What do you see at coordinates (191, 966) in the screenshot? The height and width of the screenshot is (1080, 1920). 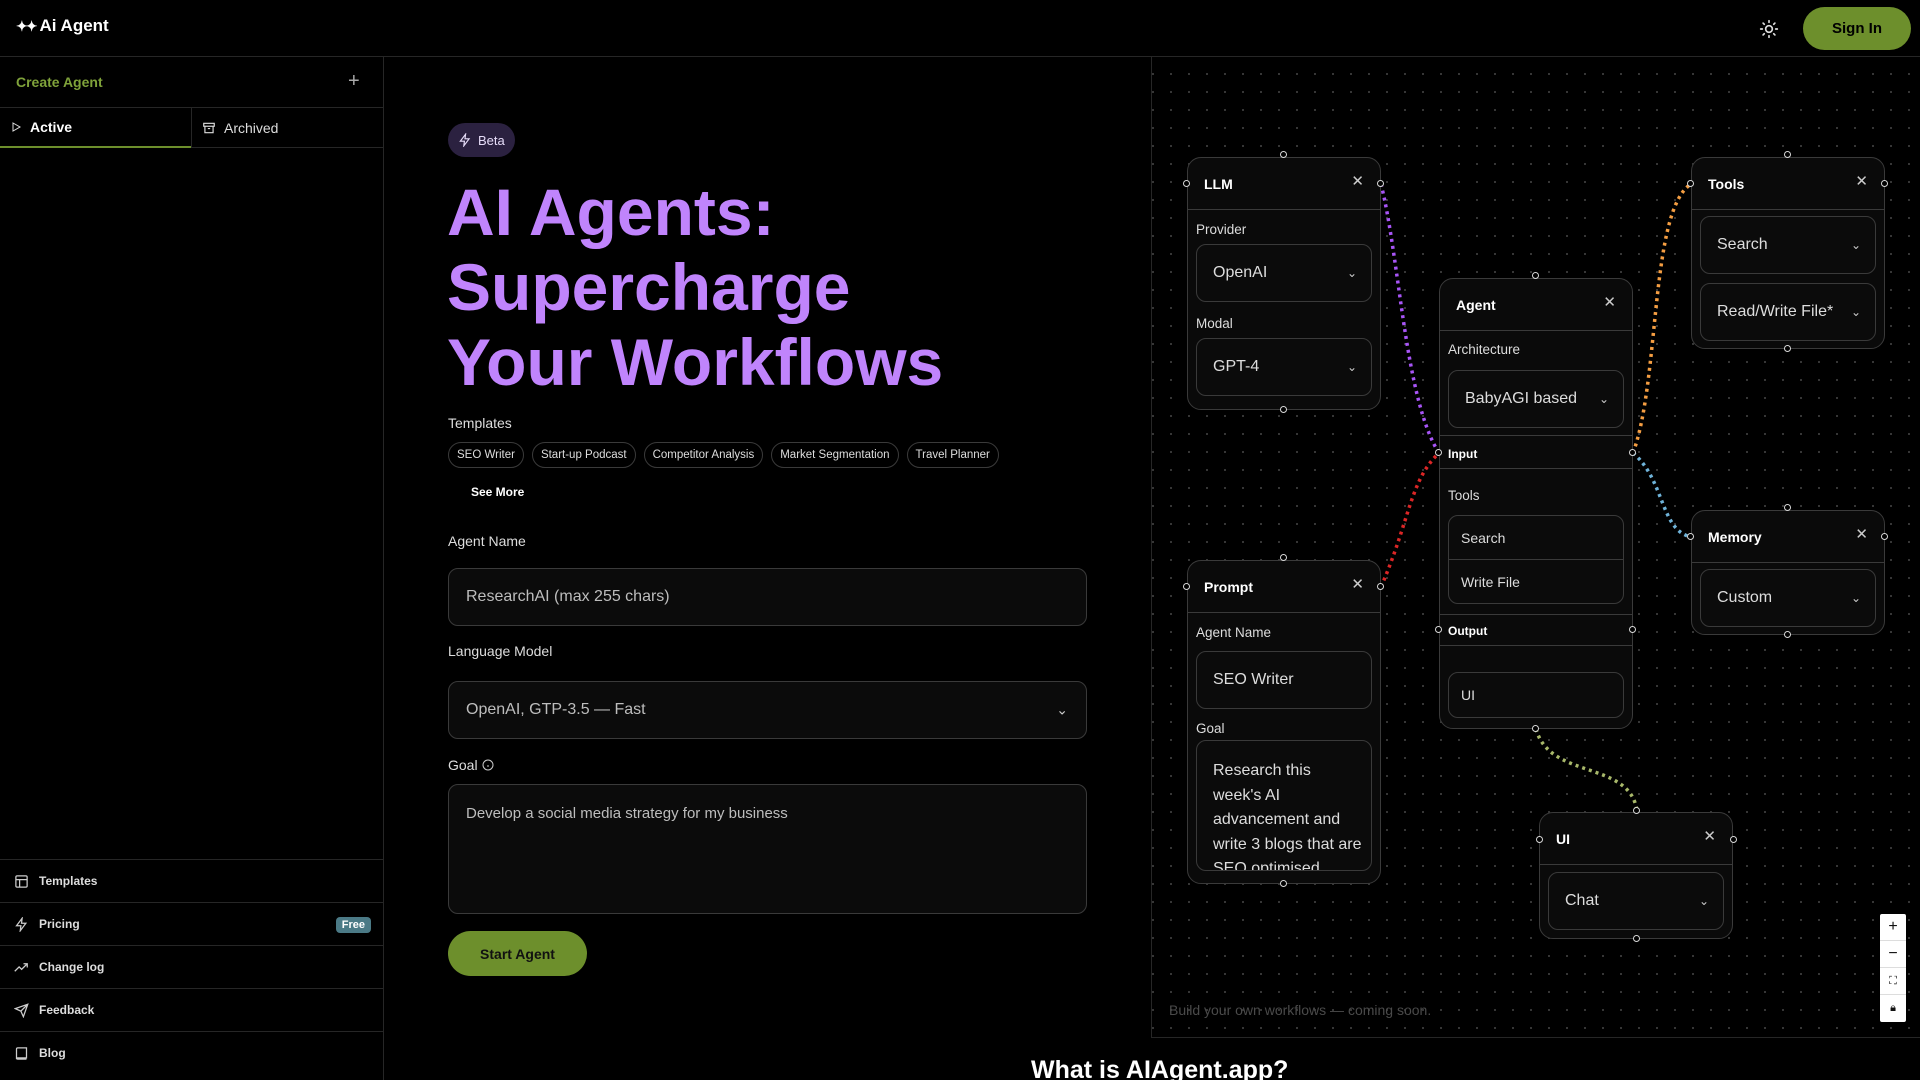 I see `sidebar-item-changelog: Change log` at bounding box center [191, 966].